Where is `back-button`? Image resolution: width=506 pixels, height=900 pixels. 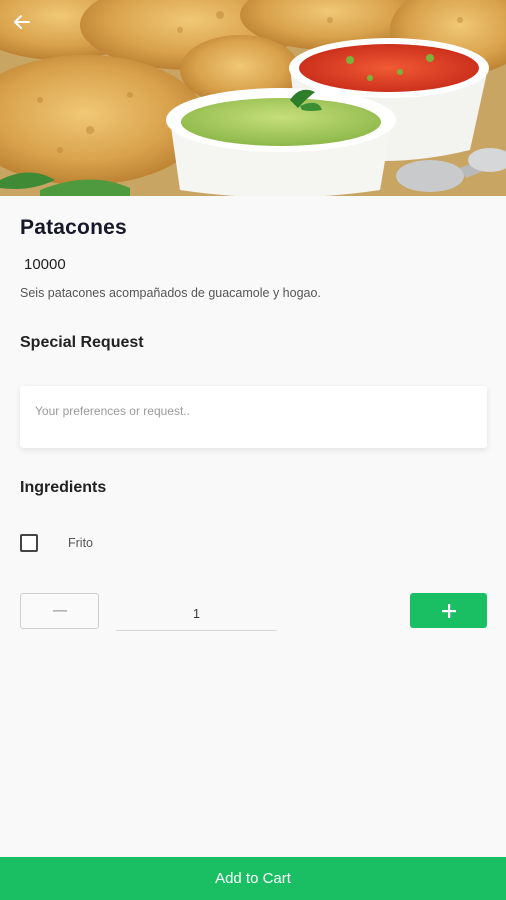 back-button is located at coordinates (28, 28).